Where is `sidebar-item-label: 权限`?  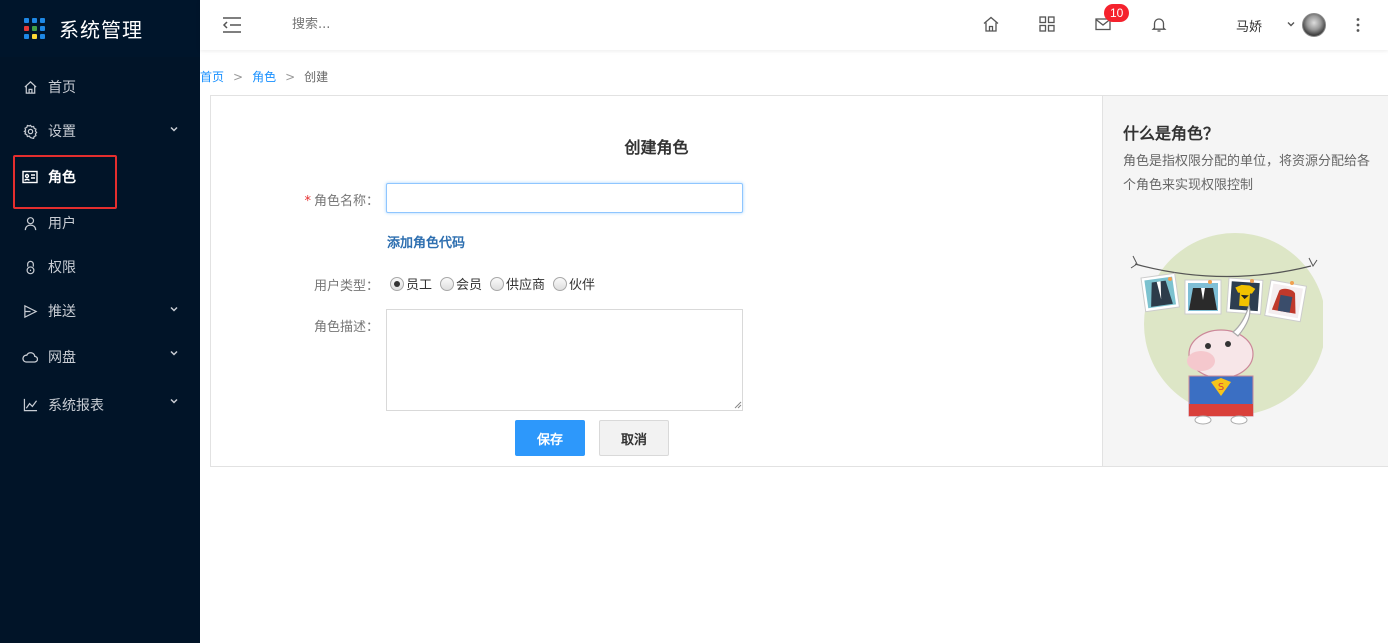
sidebar-item-label: 权限 is located at coordinates (62, 268).